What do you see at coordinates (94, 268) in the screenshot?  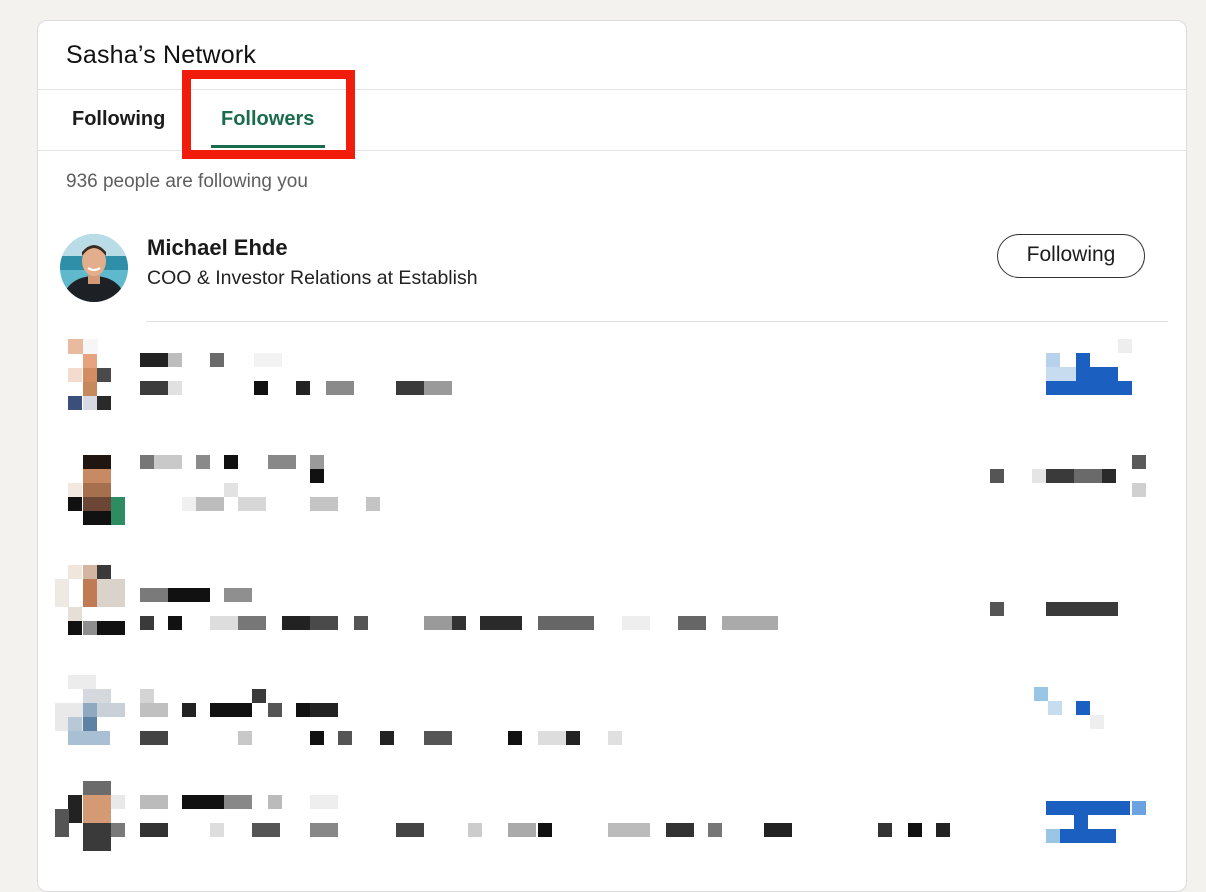 I see `avatar` at bounding box center [94, 268].